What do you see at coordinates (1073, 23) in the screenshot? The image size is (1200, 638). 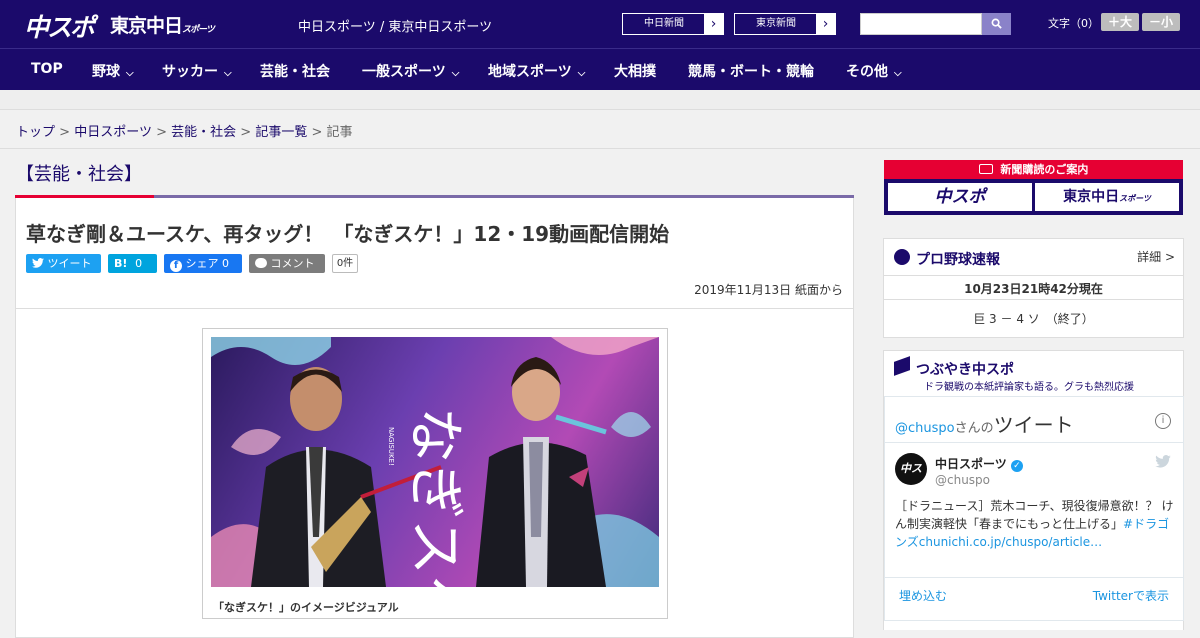 I see `font-size-label: 文字（0）` at bounding box center [1073, 23].